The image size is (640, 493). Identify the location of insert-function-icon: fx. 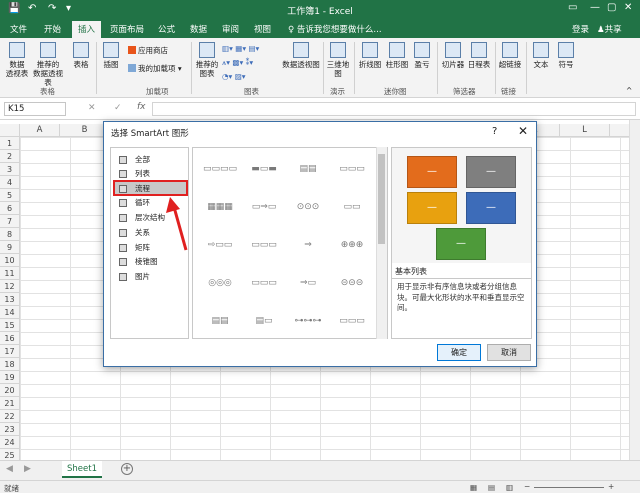
(141, 107).